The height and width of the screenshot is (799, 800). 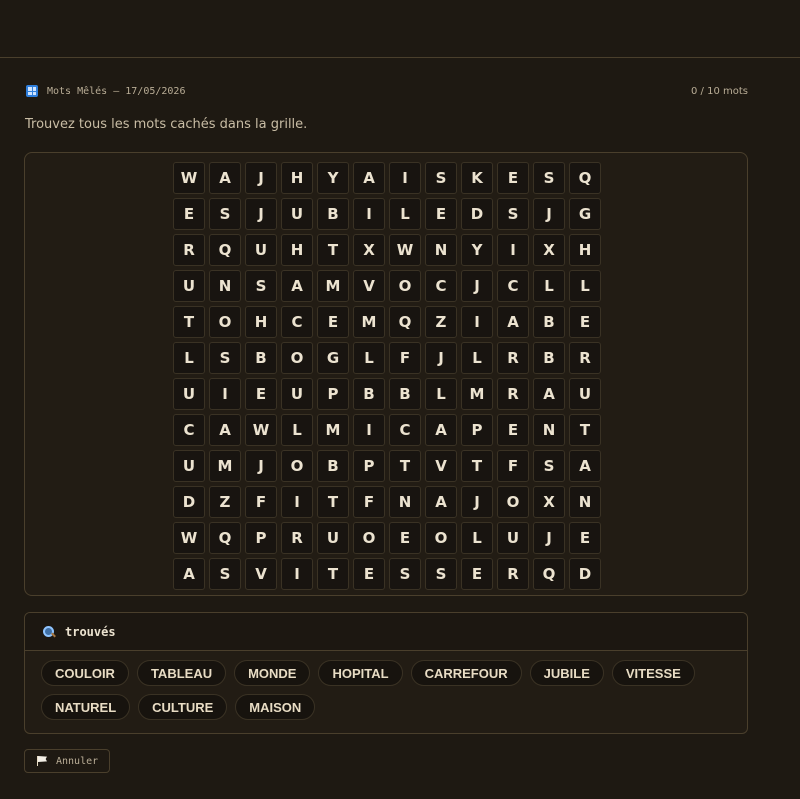 What do you see at coordinates (67, 761) in the screenshot?
I see `undo-button: Annuler` at bounding box center [67, 761].